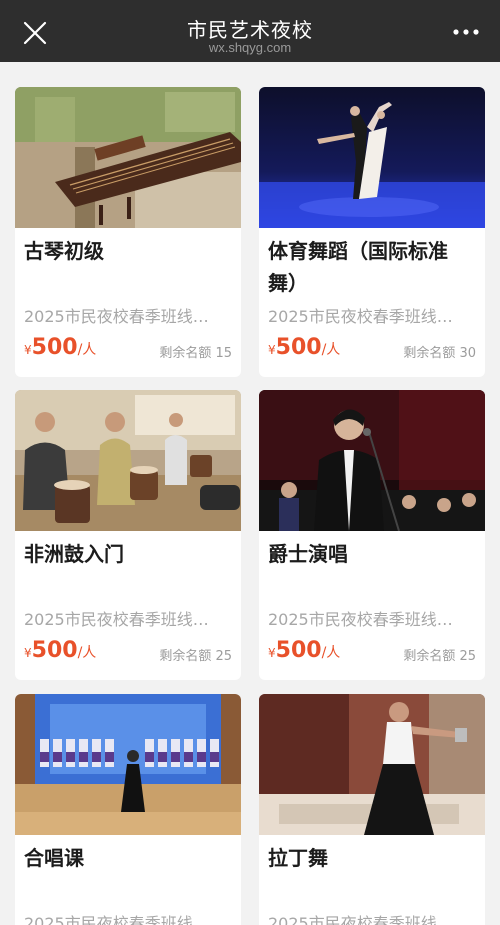  Describe the element at coordinates (128, 157) in the screenshot. I see `course-image-guqin` at that location.